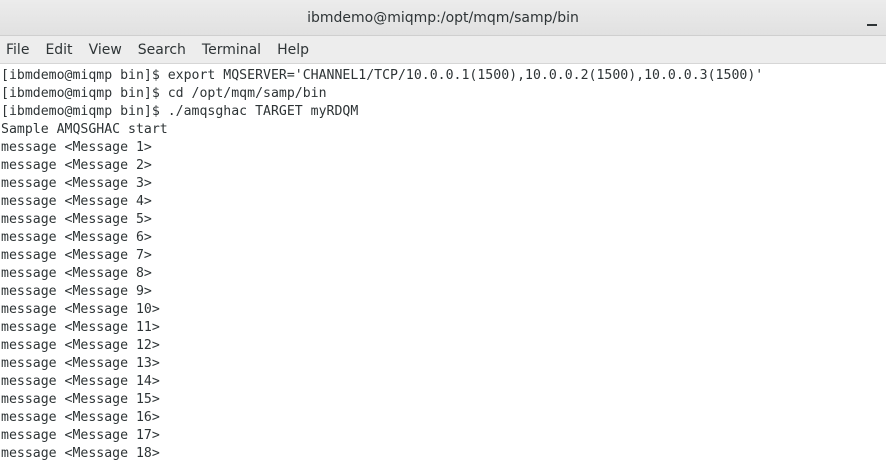 The height and width of the screenshot is (464, 886). I want to click on terminal-line: message <Message 1>, so click(76, 147).